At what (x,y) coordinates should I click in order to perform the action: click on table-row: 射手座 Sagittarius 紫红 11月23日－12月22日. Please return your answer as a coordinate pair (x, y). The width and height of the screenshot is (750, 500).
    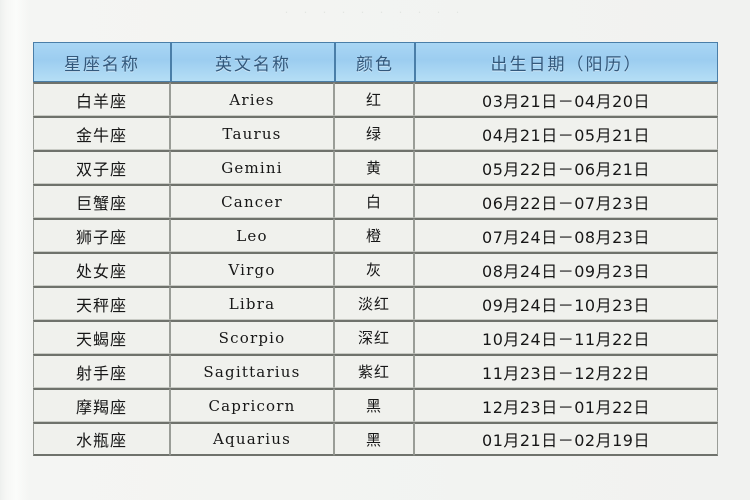
    Looking at the image, I should click on (375, 371).